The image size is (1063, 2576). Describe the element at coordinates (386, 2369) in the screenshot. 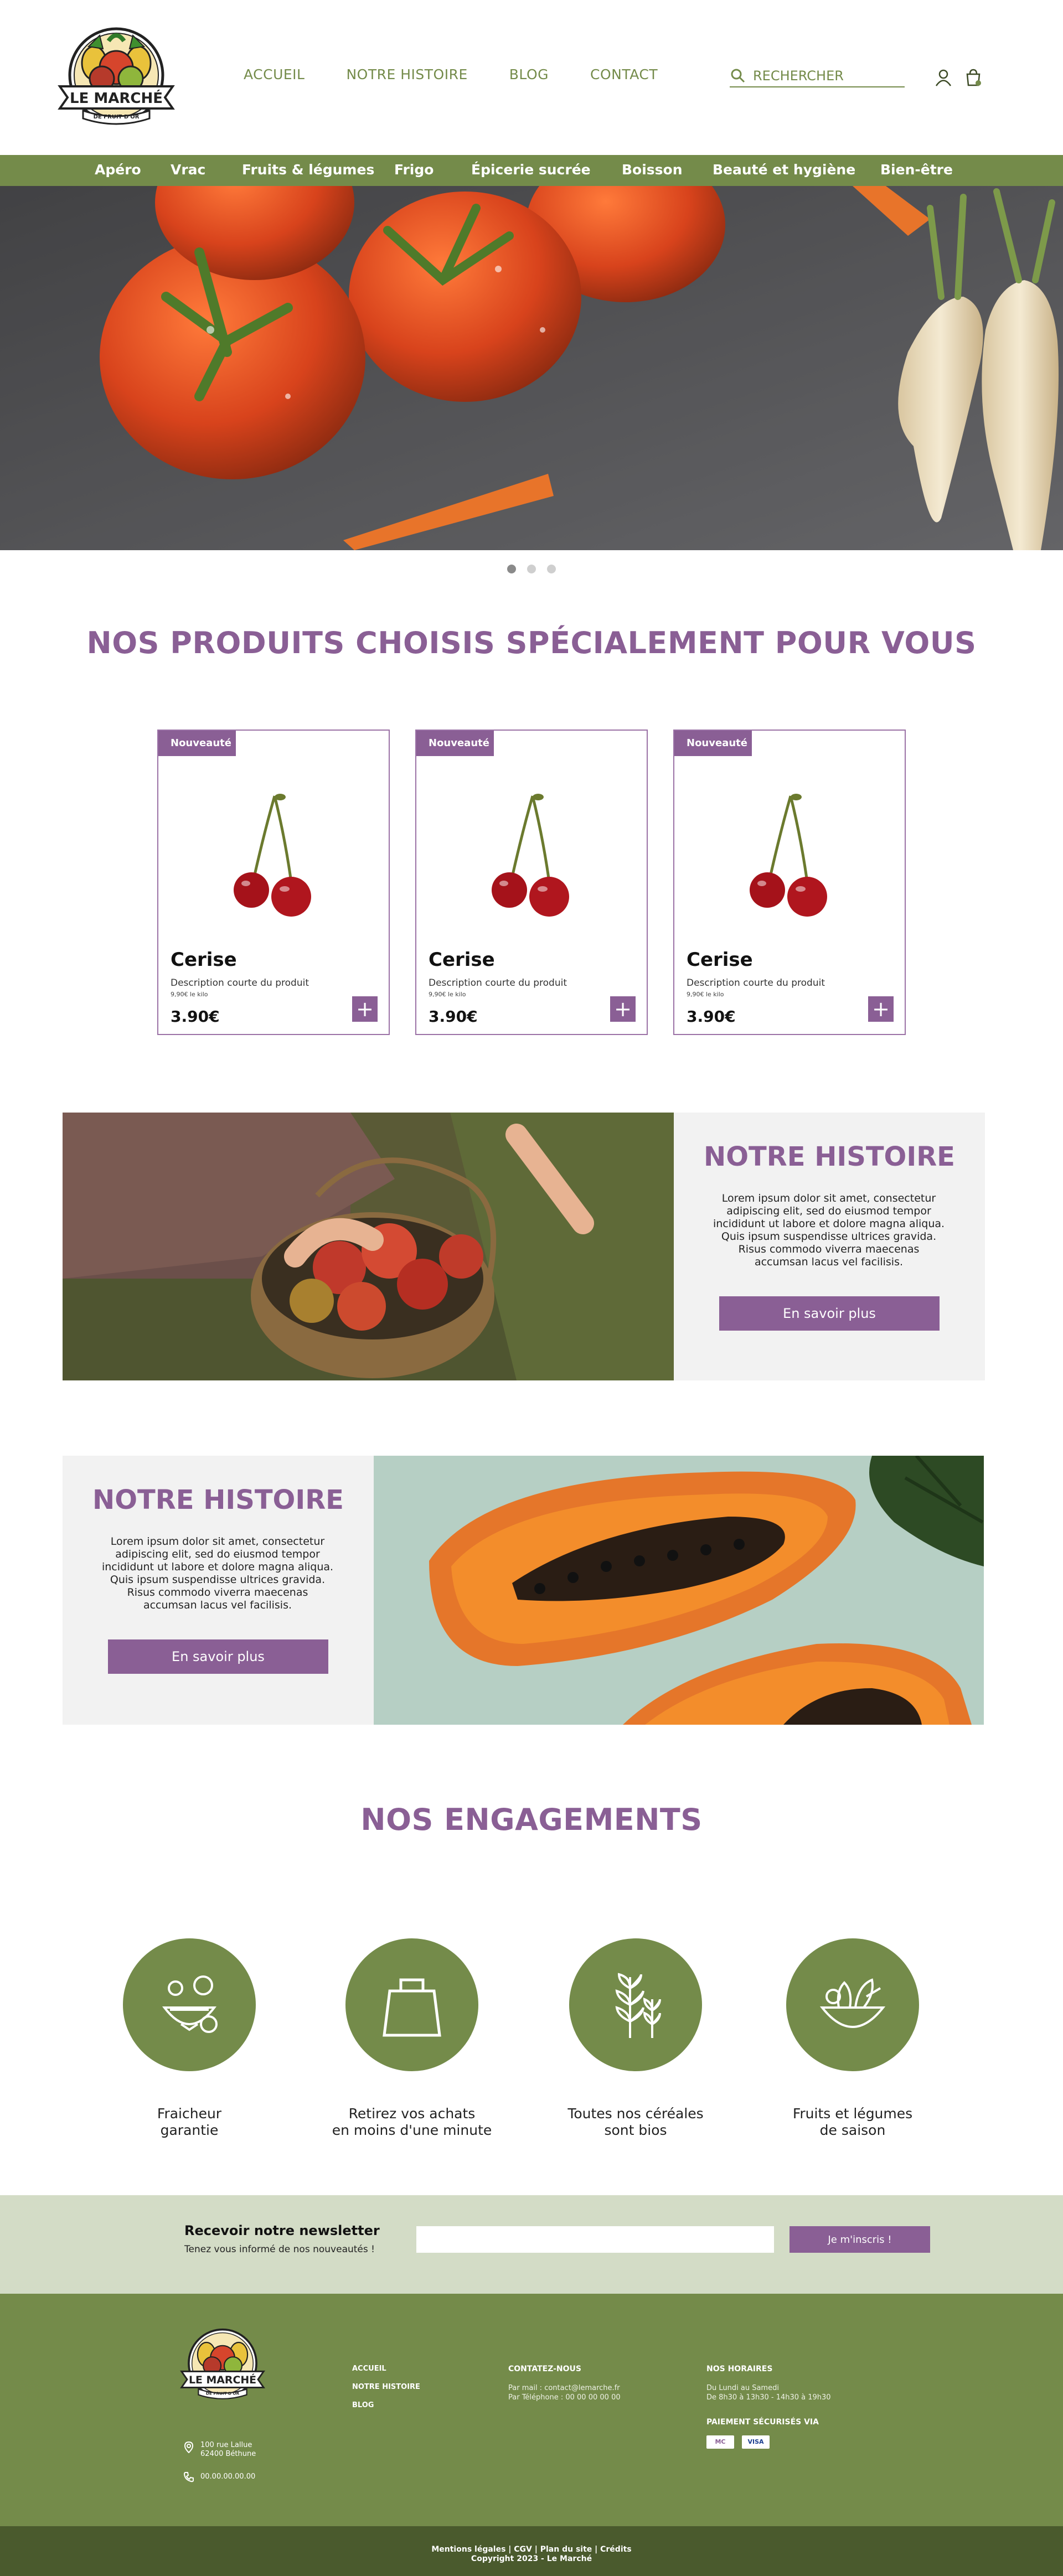

I see `footer-link-accueil: ACCUEIL` at that location.